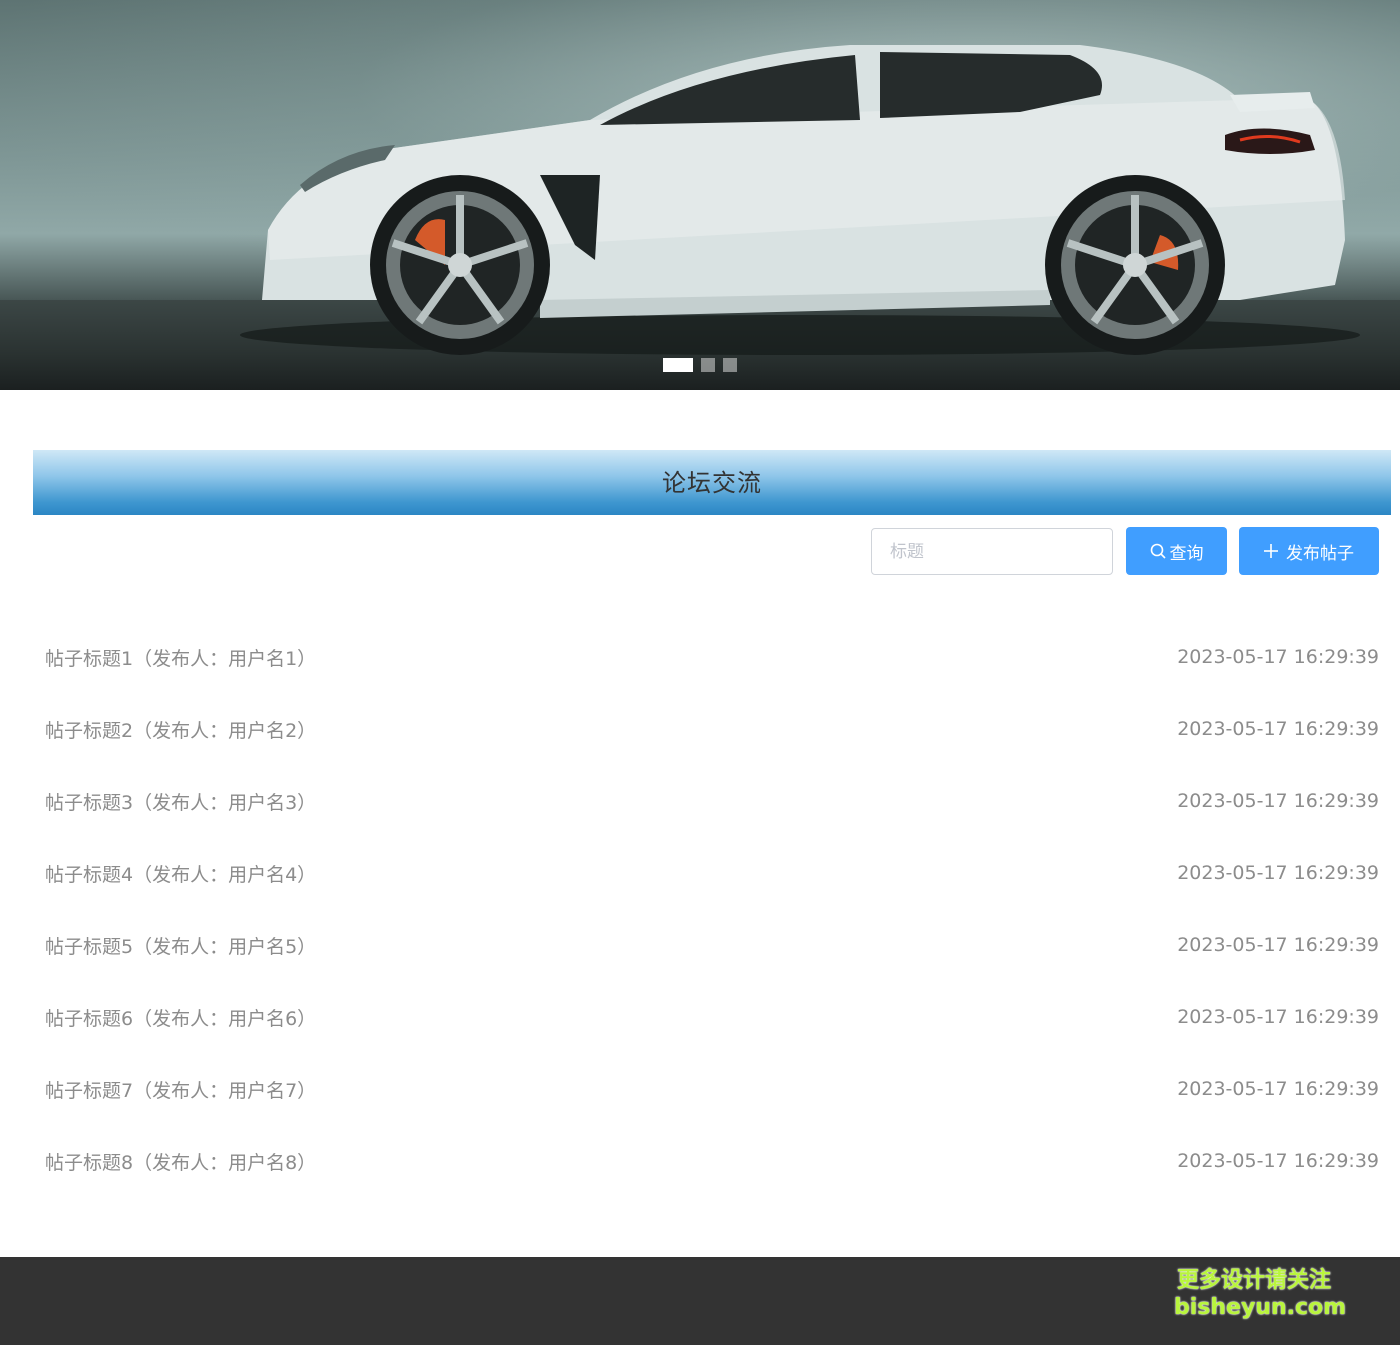 The image size is (1400, 1345). Describe the element at coordinates (712, 1089) in the screenshot. I see `post-item: 帖子标题7（发布人：用户名7） 2023-05-17 16:29:39` at that location.